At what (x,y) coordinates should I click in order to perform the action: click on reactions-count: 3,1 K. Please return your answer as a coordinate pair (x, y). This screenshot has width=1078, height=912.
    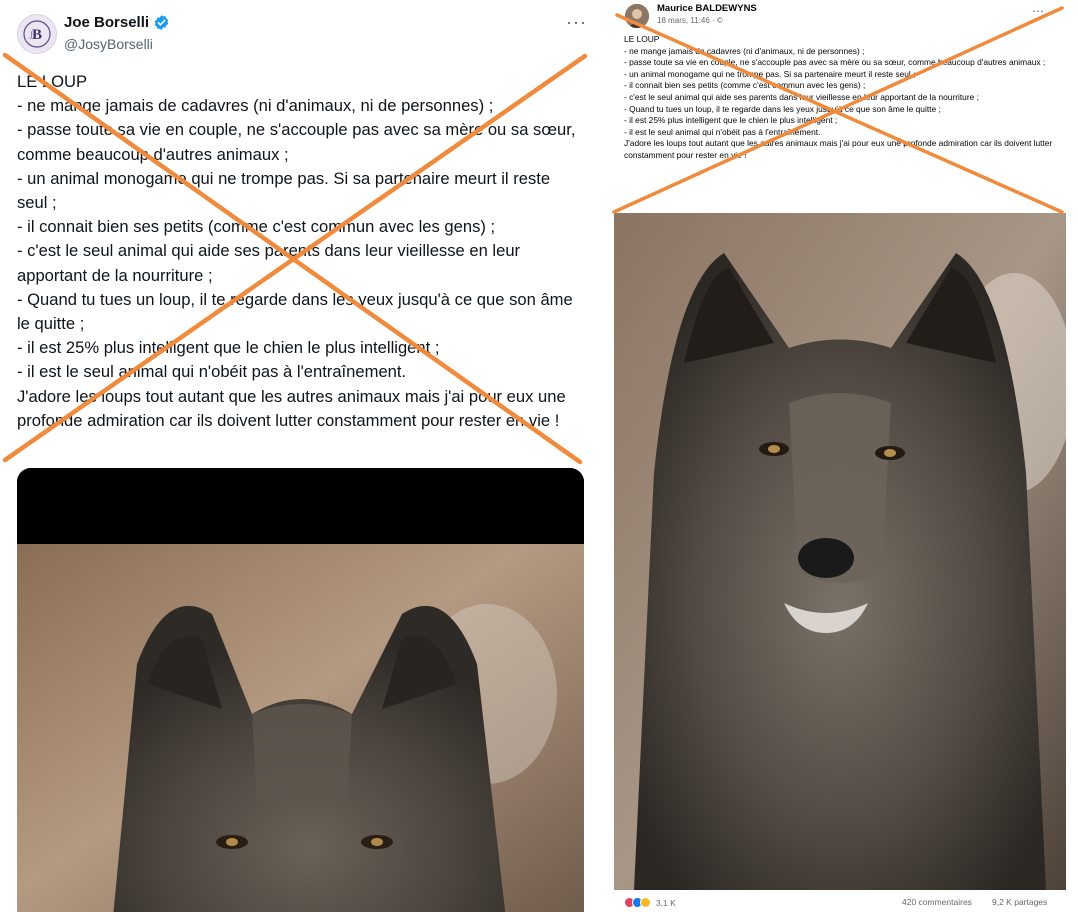
    Looking at the image, I should click on (666, 903).